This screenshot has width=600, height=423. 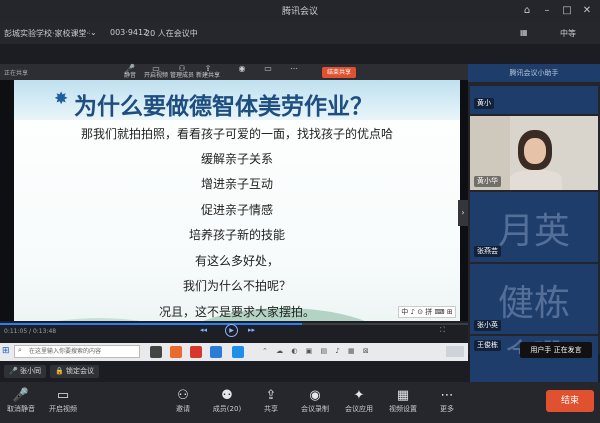 What do you see at coordinates (6, 351) in the screenshot?
I see `windows-start-icon: ⊞` at bounding box center [6, 351].